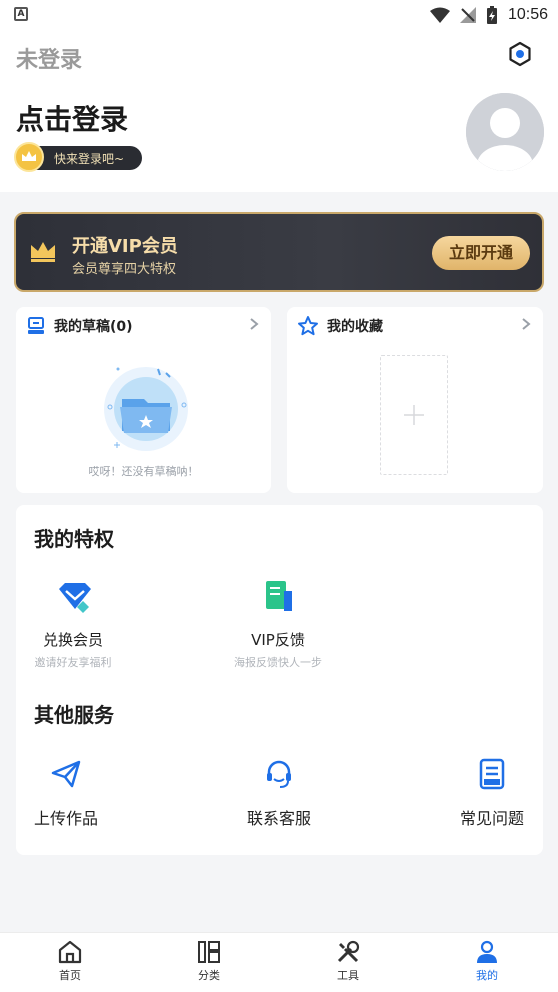  I want to click on headset-icon, so click(279, 774).